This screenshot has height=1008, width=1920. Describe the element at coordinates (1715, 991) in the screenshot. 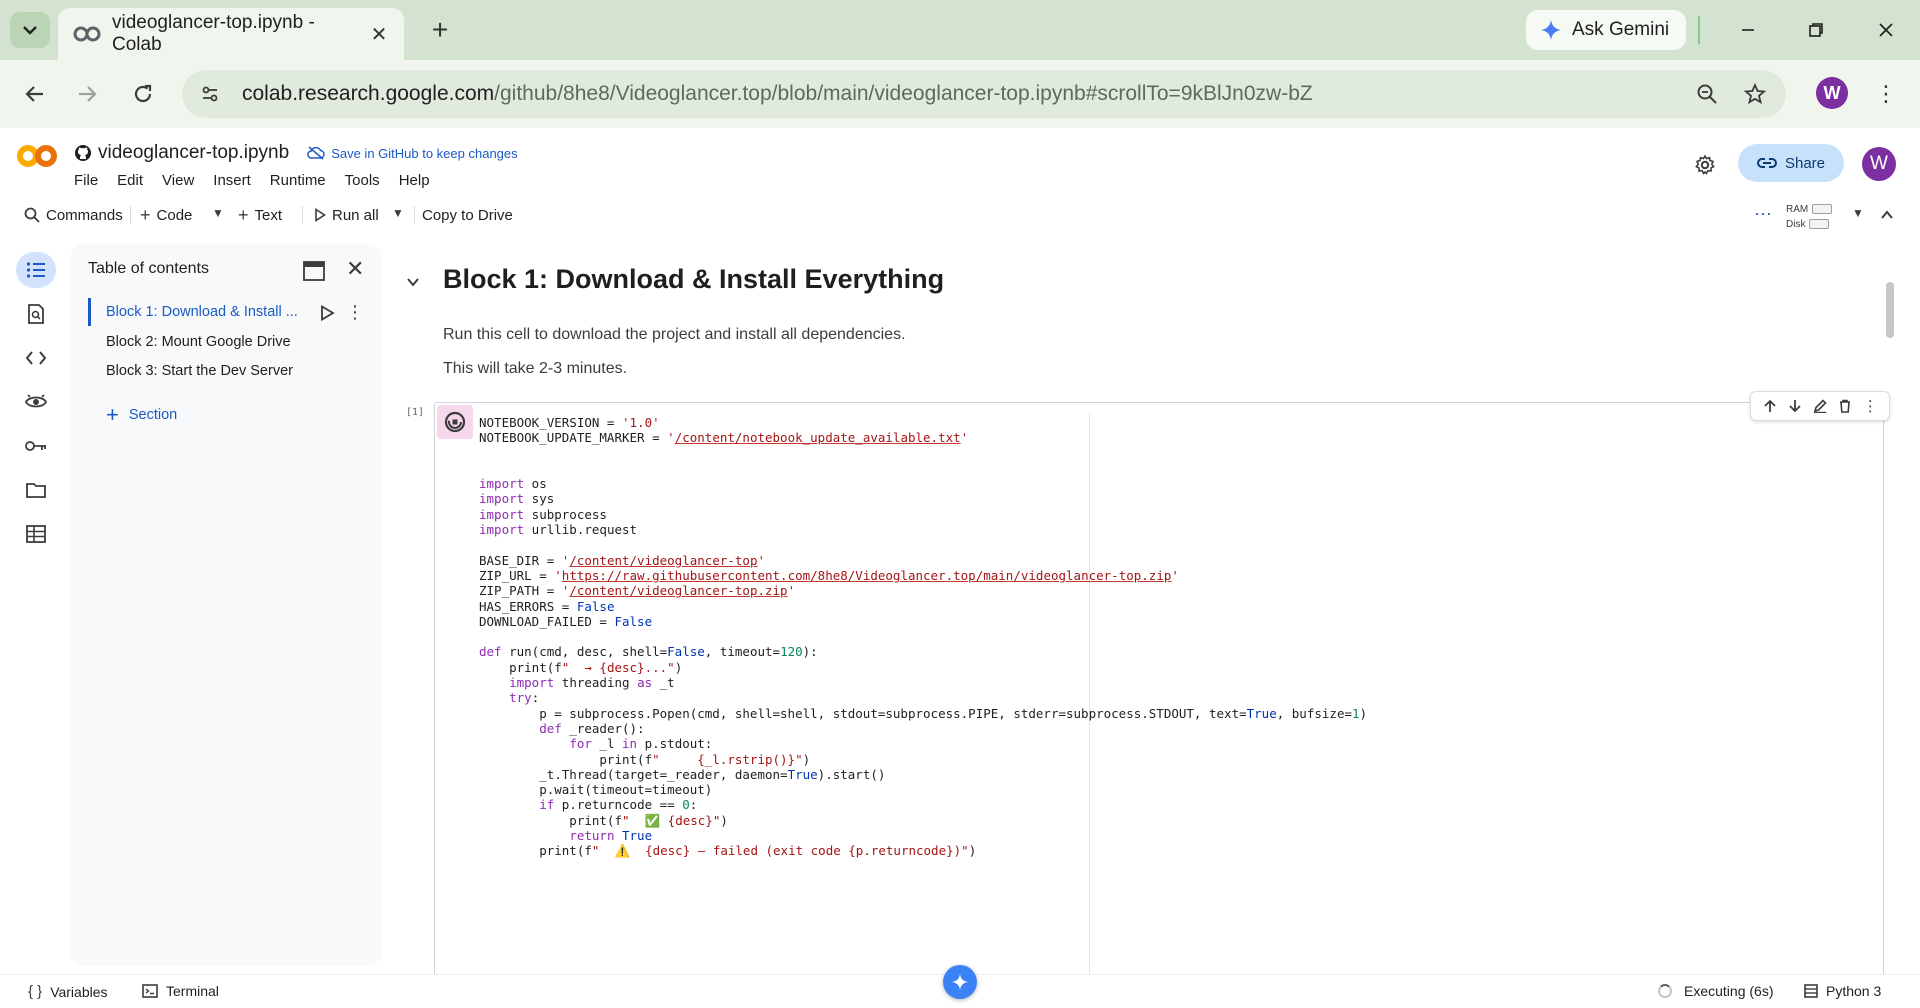

I see `execution-status: Executing (6s)` at that location.